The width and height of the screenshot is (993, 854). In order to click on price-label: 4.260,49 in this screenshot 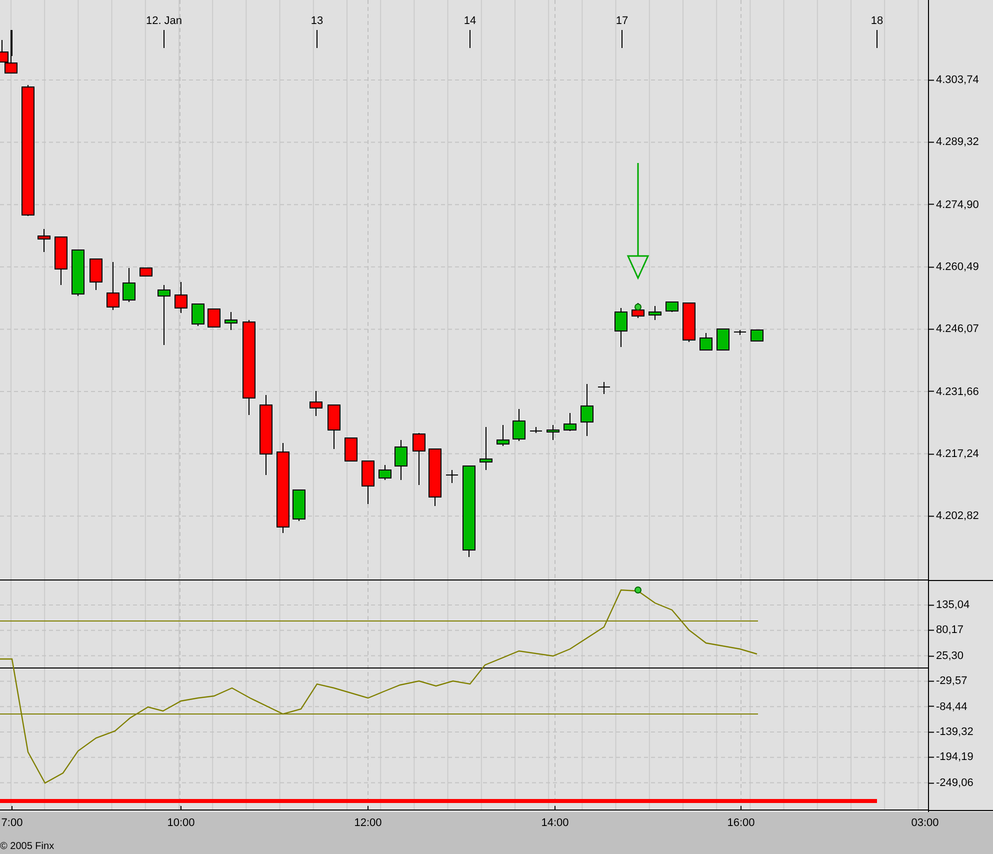, I will do `click(957, 267)`.